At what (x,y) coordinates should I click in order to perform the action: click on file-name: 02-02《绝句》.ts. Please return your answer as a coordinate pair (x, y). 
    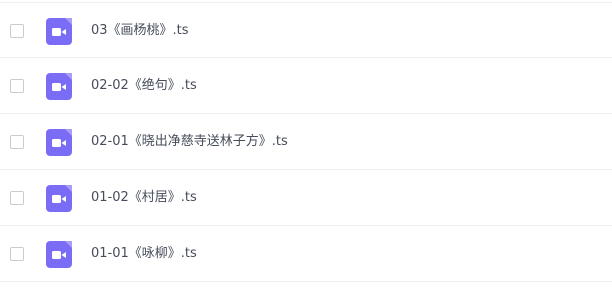
    Looking at the image, I should click on (144, 86).